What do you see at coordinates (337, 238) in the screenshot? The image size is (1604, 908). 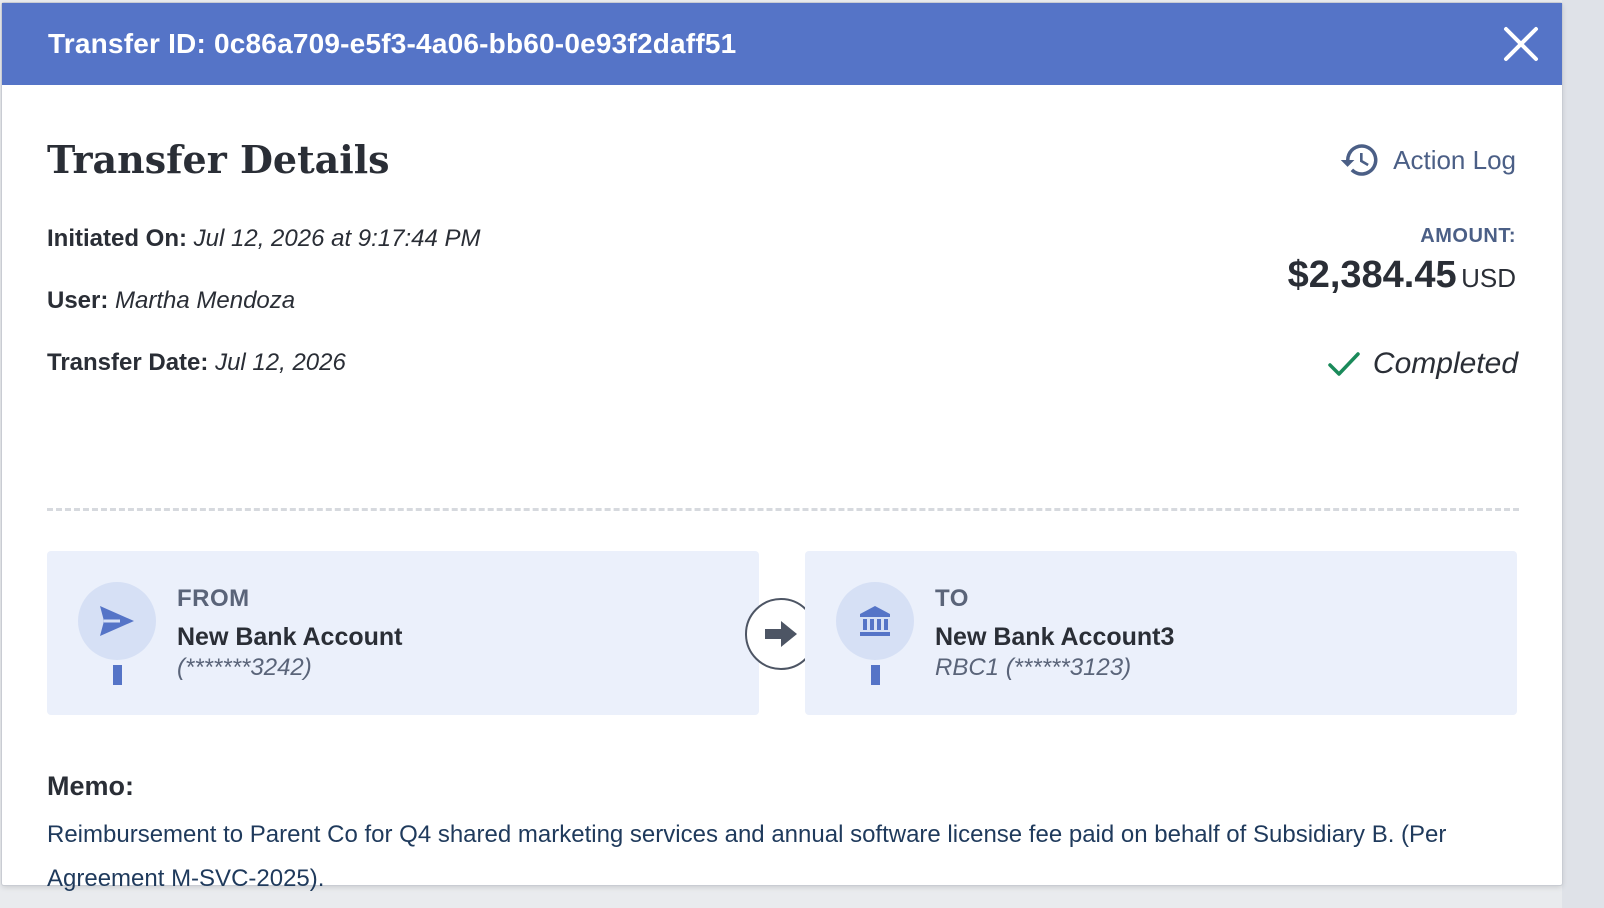 I see `initiated-value: Jul 12, 2026 at 9:17:44 PM` at bounding box center [337, 238].